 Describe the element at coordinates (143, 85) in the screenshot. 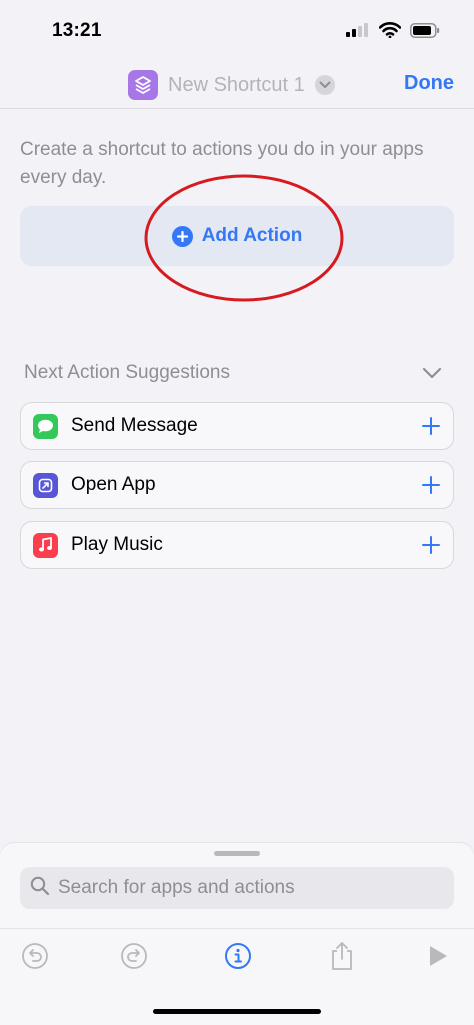

I see `shortcuts-app-icon` at that location.